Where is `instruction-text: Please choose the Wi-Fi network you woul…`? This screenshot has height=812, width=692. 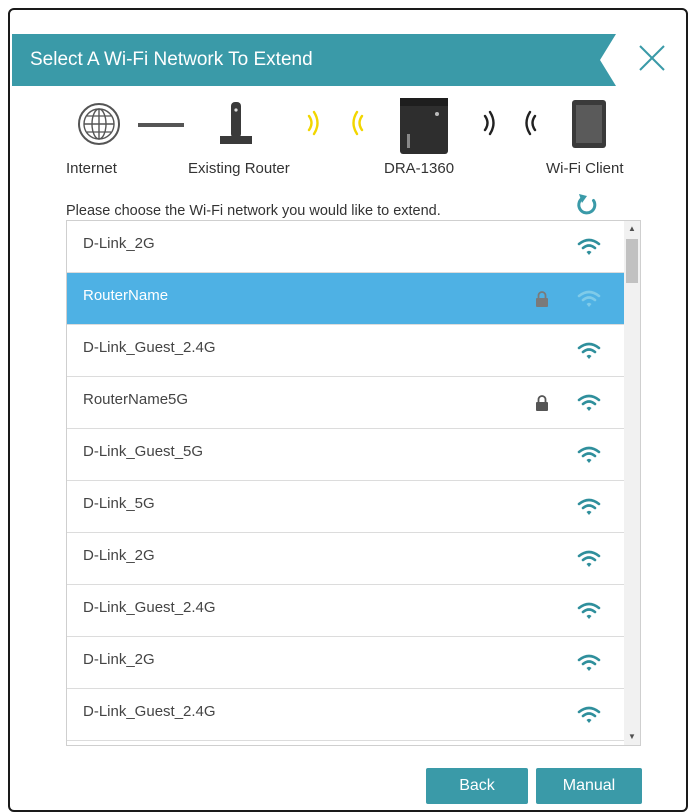 instruction-text: Please choose the Wi-Fi network you woul… is located at coordinates (253, 211).